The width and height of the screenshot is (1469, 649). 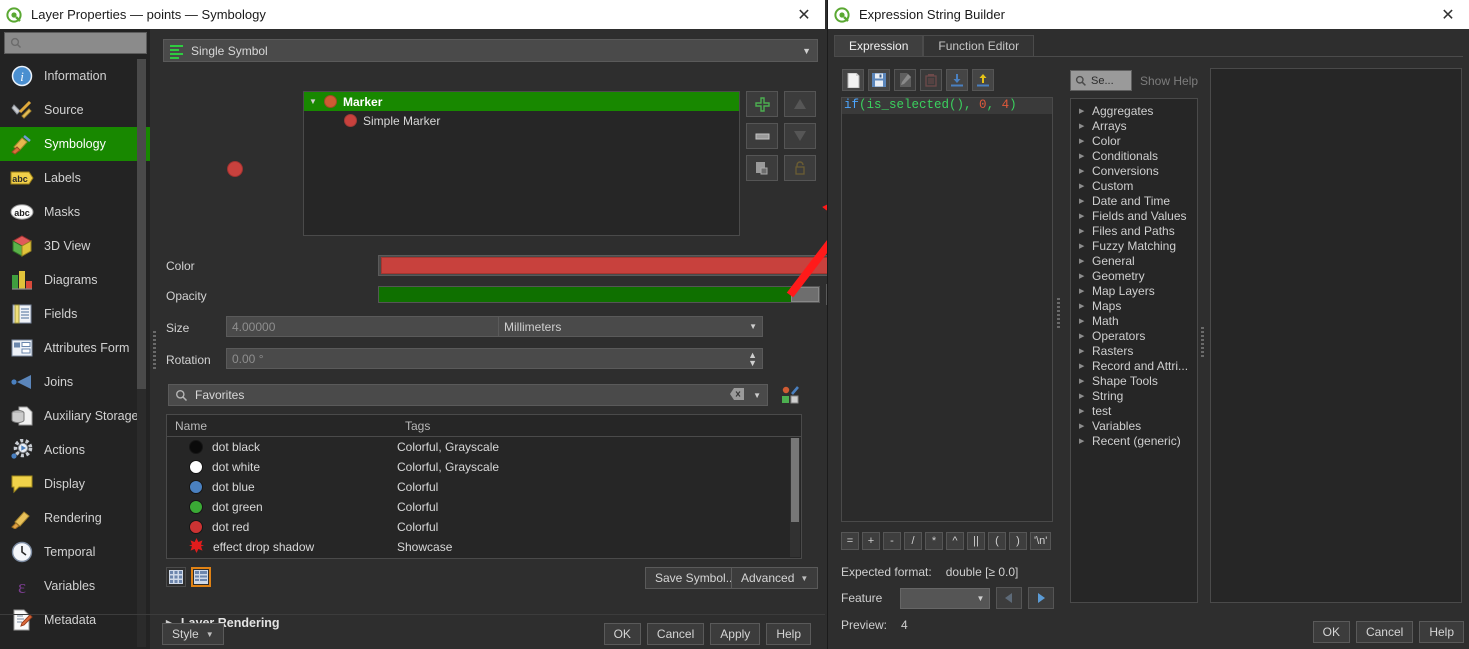 I want to click on sidebar-item-labels: abc Labels, so click(x=75, y=178).